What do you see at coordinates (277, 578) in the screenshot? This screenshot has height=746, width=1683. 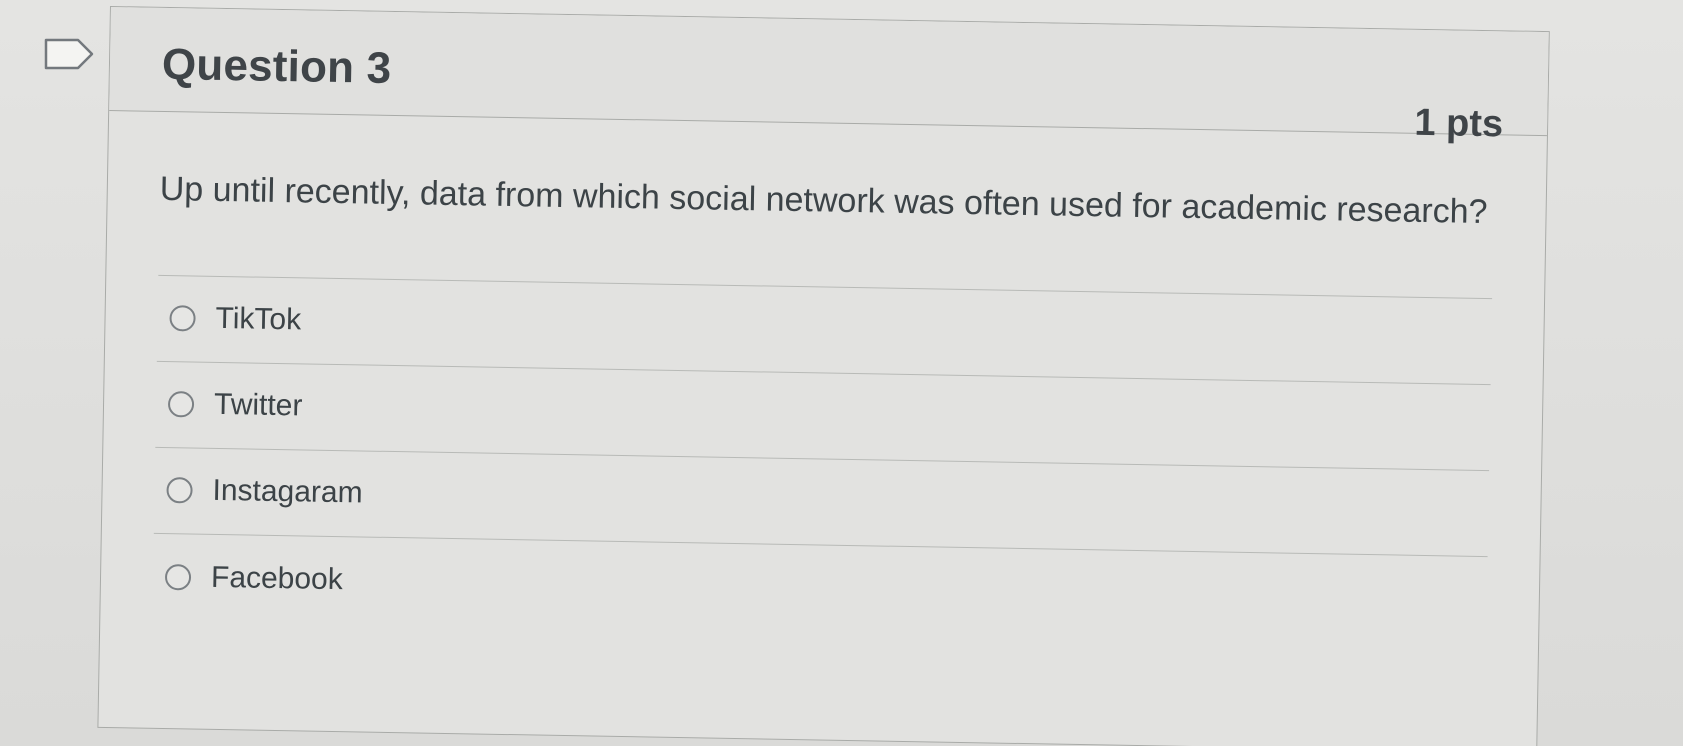 I see `answer-label: Facebook` at bounding box center [277, 578].